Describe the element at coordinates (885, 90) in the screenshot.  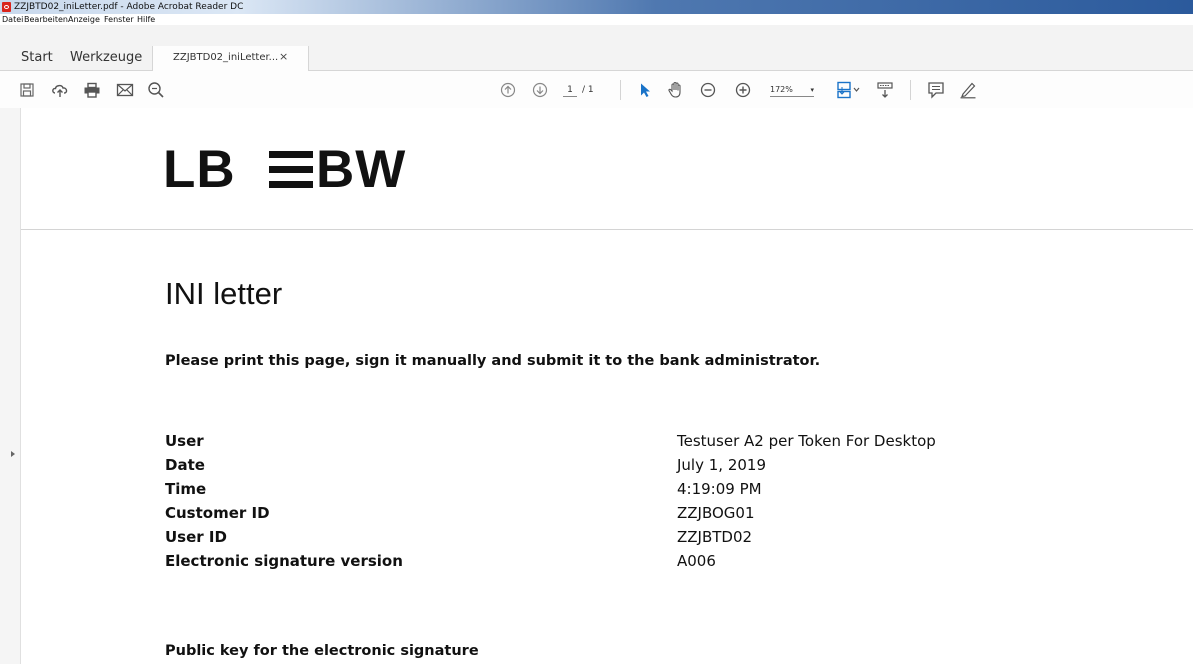
I see `scroll-mode-icon` at that location.